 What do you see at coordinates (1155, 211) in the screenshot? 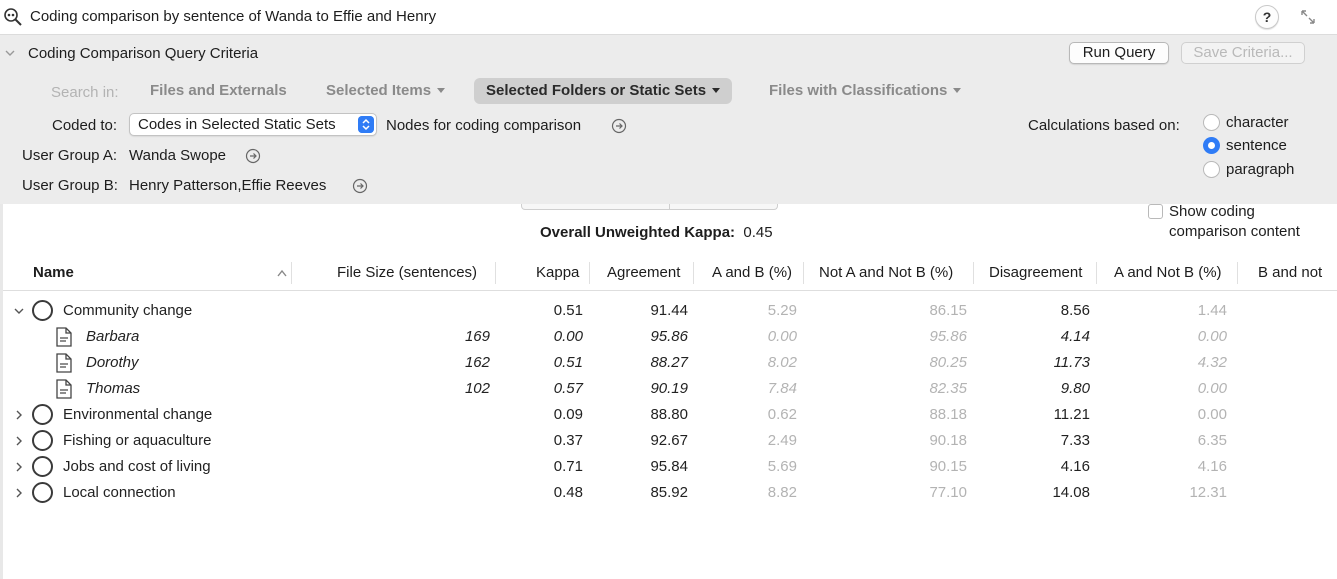
I see `show-content-checkbox` at bounding box center [1155, 211].